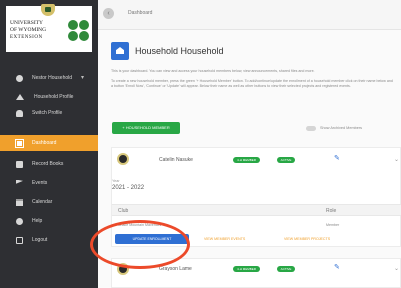  Describe the element at coordinates (123, 211) in the screenshot. I see `club-column-header: Club` at that location.